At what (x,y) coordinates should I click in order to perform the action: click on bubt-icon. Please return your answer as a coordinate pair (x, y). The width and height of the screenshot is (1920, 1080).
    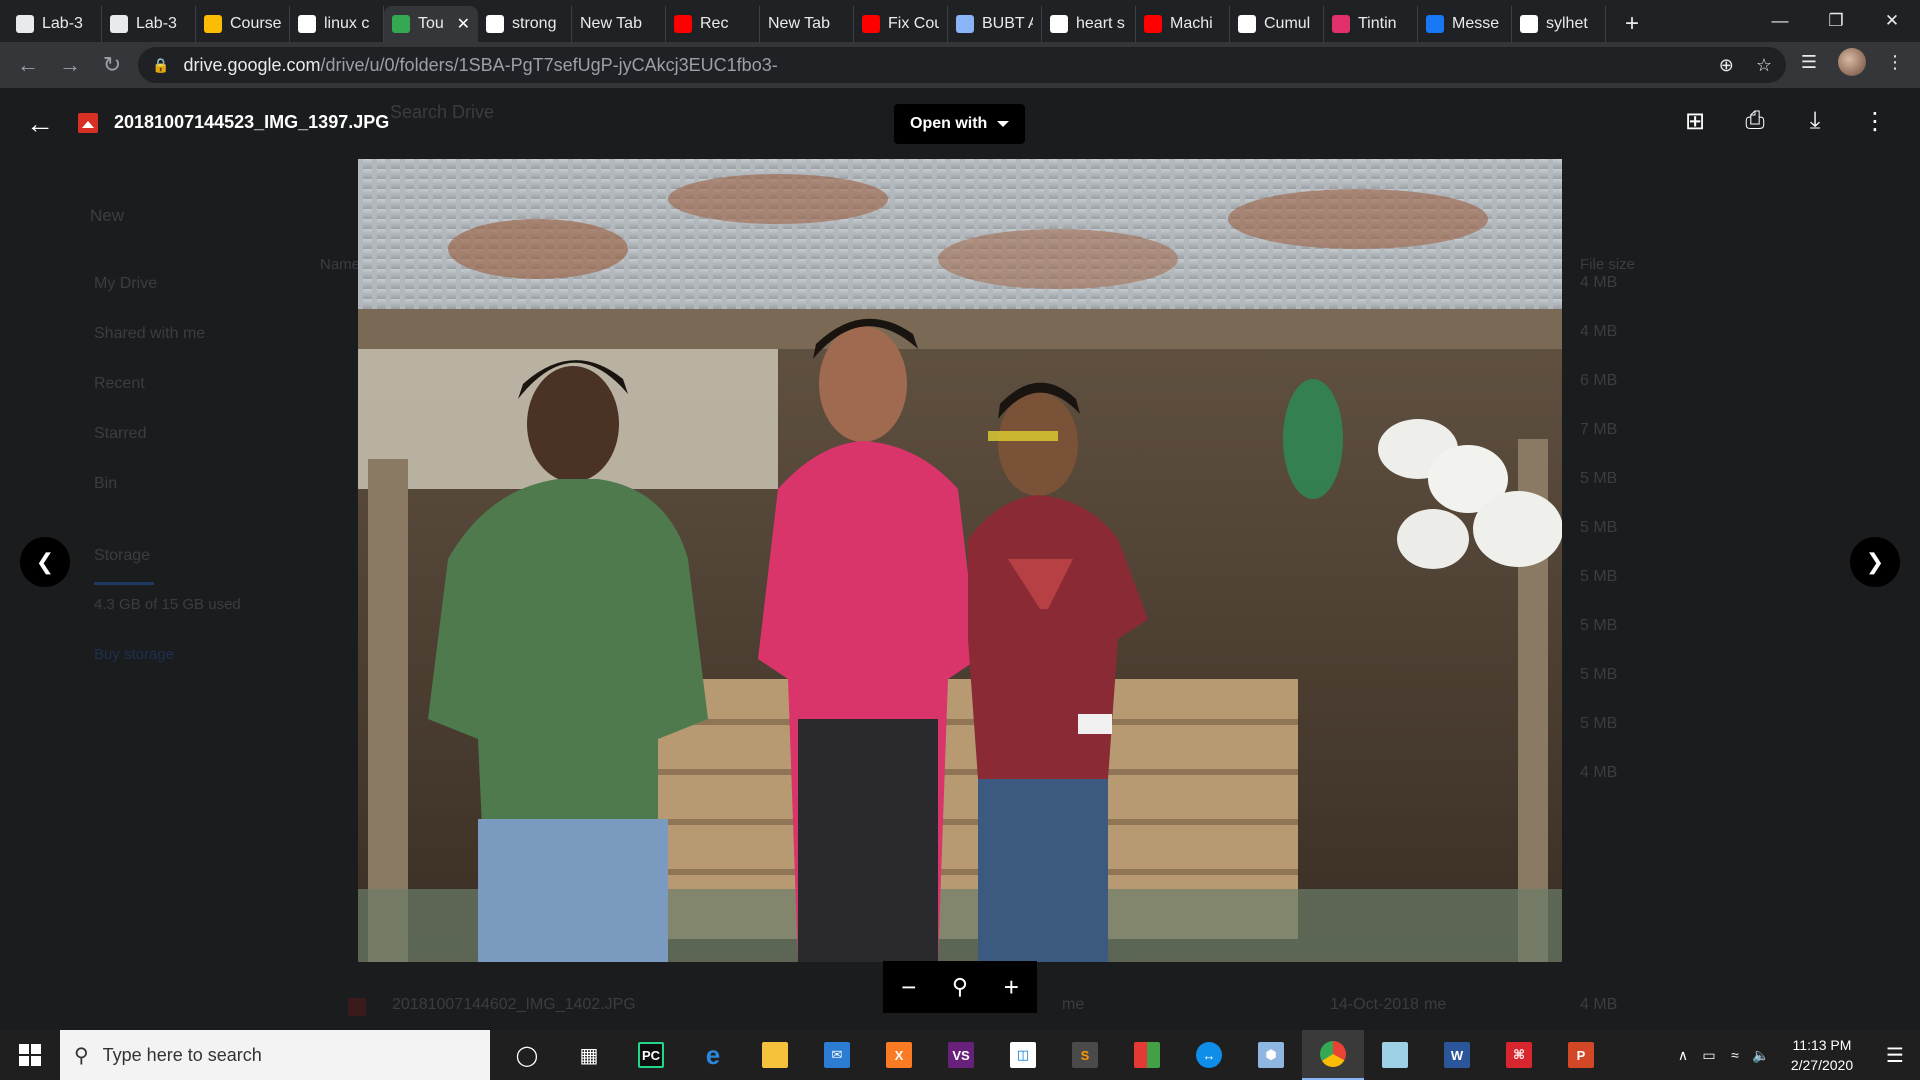
    Looking at the image, I should click on (965, 24).